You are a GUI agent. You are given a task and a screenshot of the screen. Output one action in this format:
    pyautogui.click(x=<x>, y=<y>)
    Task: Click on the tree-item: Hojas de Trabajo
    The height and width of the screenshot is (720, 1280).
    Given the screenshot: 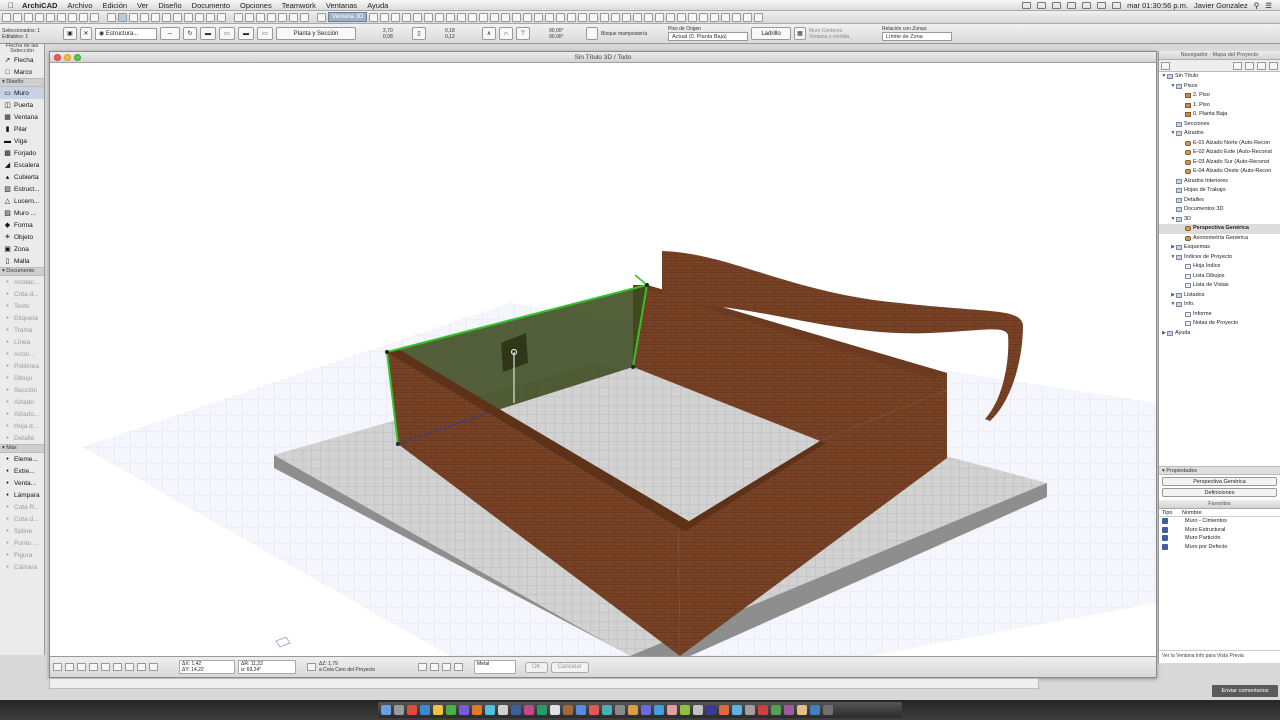 What is the action you would take?
    pyautogui.click(x=1219, y=191)
    